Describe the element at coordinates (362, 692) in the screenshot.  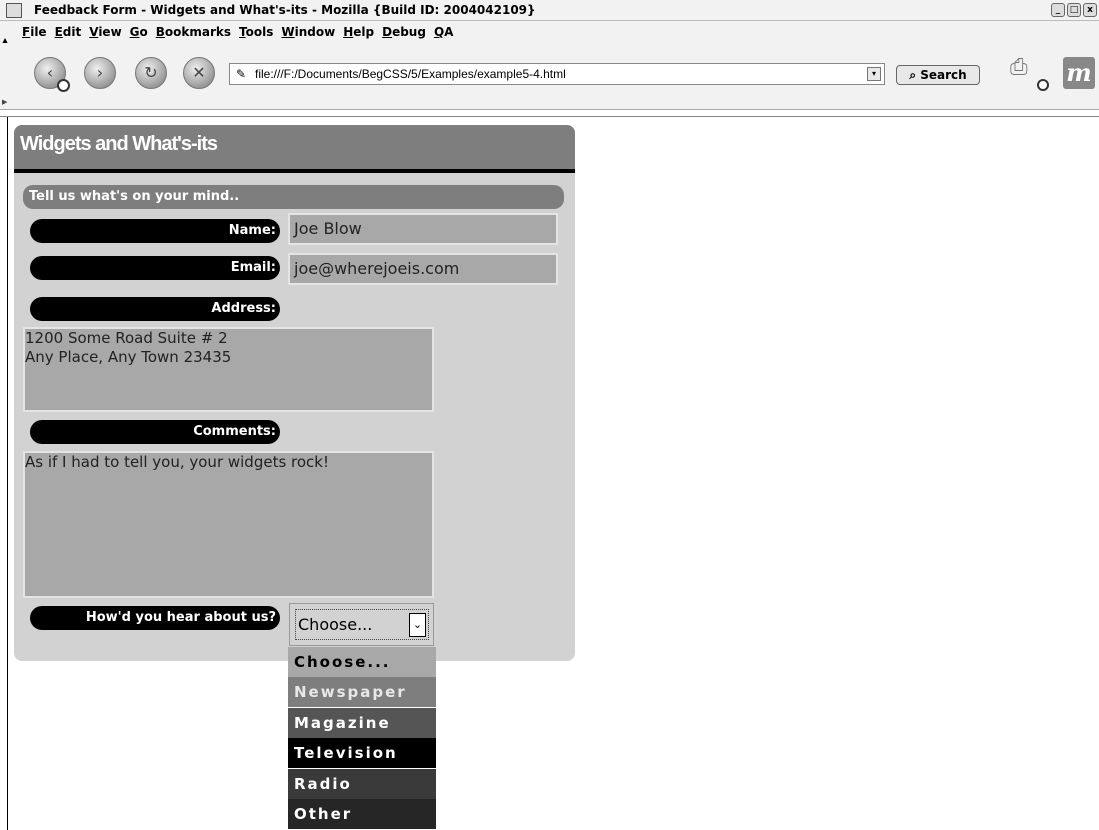
I see `option-newspaper: Newspaper` at that location.